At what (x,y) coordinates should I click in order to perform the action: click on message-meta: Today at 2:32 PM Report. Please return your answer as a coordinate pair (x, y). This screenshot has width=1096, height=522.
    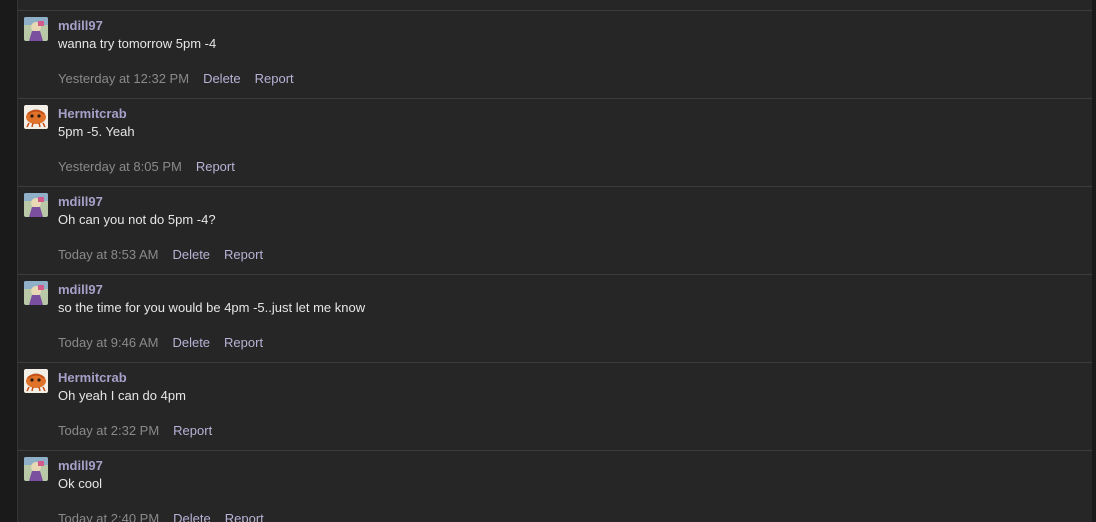
    Looking at the image, I should click on (135, 430).